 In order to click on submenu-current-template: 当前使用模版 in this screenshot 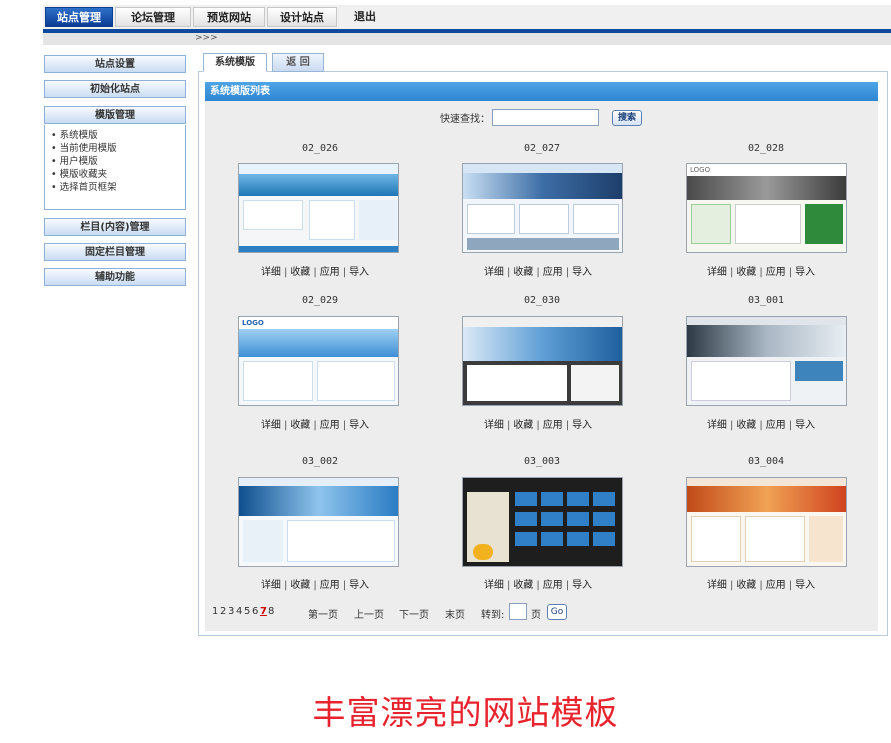, I will do `click(118, 148)`.